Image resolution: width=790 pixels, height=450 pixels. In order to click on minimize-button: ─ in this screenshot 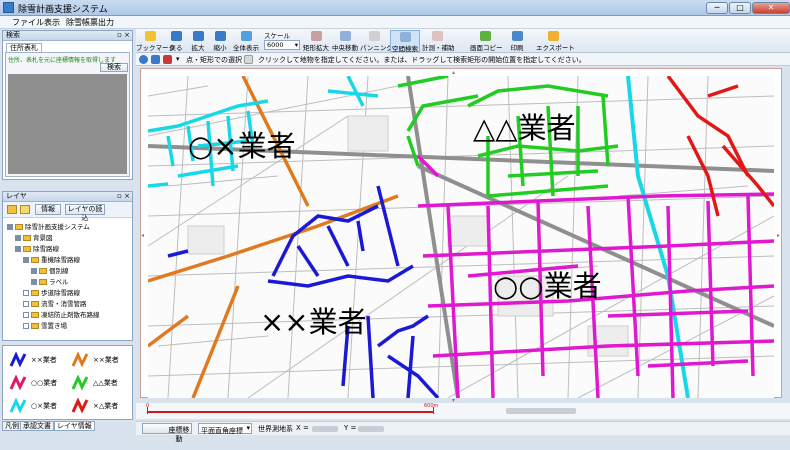, I will do `click(717, 8)`.